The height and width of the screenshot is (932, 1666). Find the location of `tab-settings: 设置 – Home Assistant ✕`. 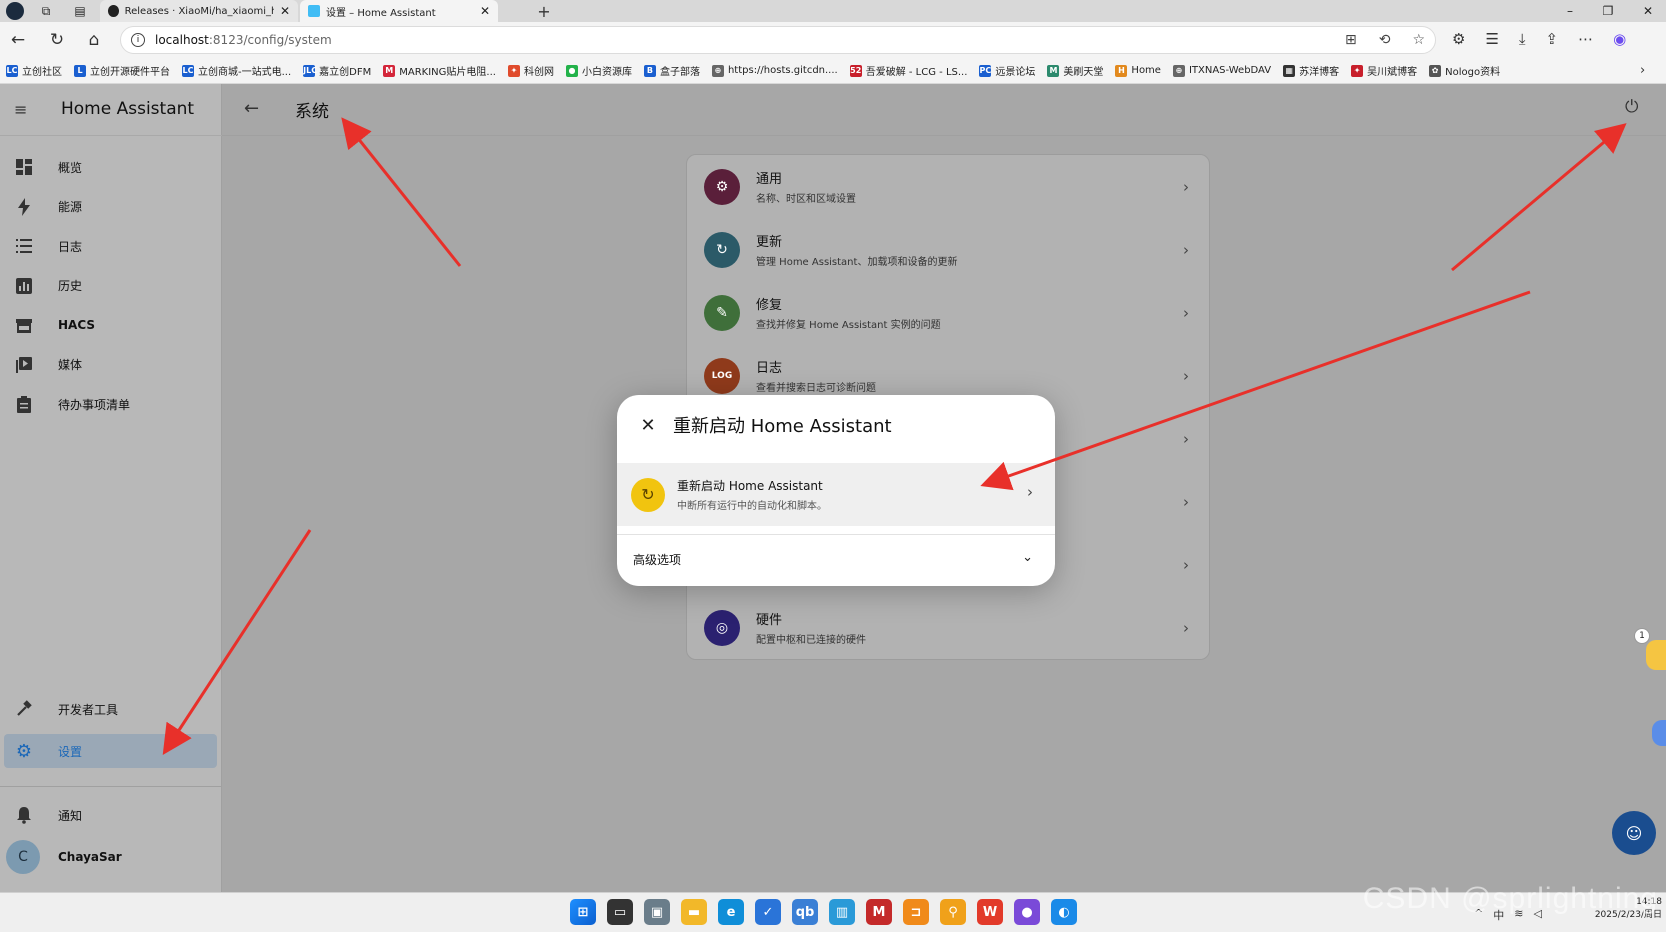

tab-settings: 设置 – Home Assistant ✕ is located at coordinates (399, 11).